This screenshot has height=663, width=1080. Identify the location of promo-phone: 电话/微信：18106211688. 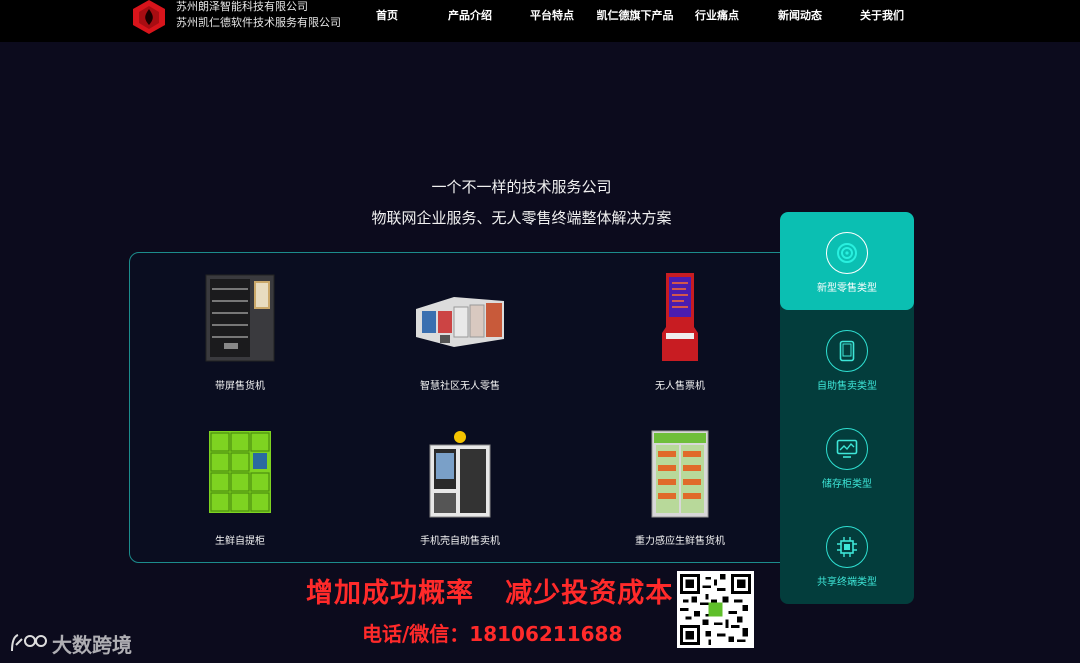
(492, 634).